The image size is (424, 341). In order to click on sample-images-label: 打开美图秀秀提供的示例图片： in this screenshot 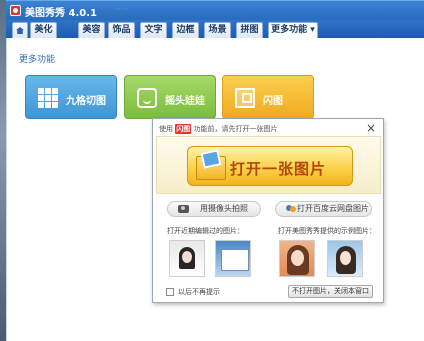, I will do `click(327, 231)`.